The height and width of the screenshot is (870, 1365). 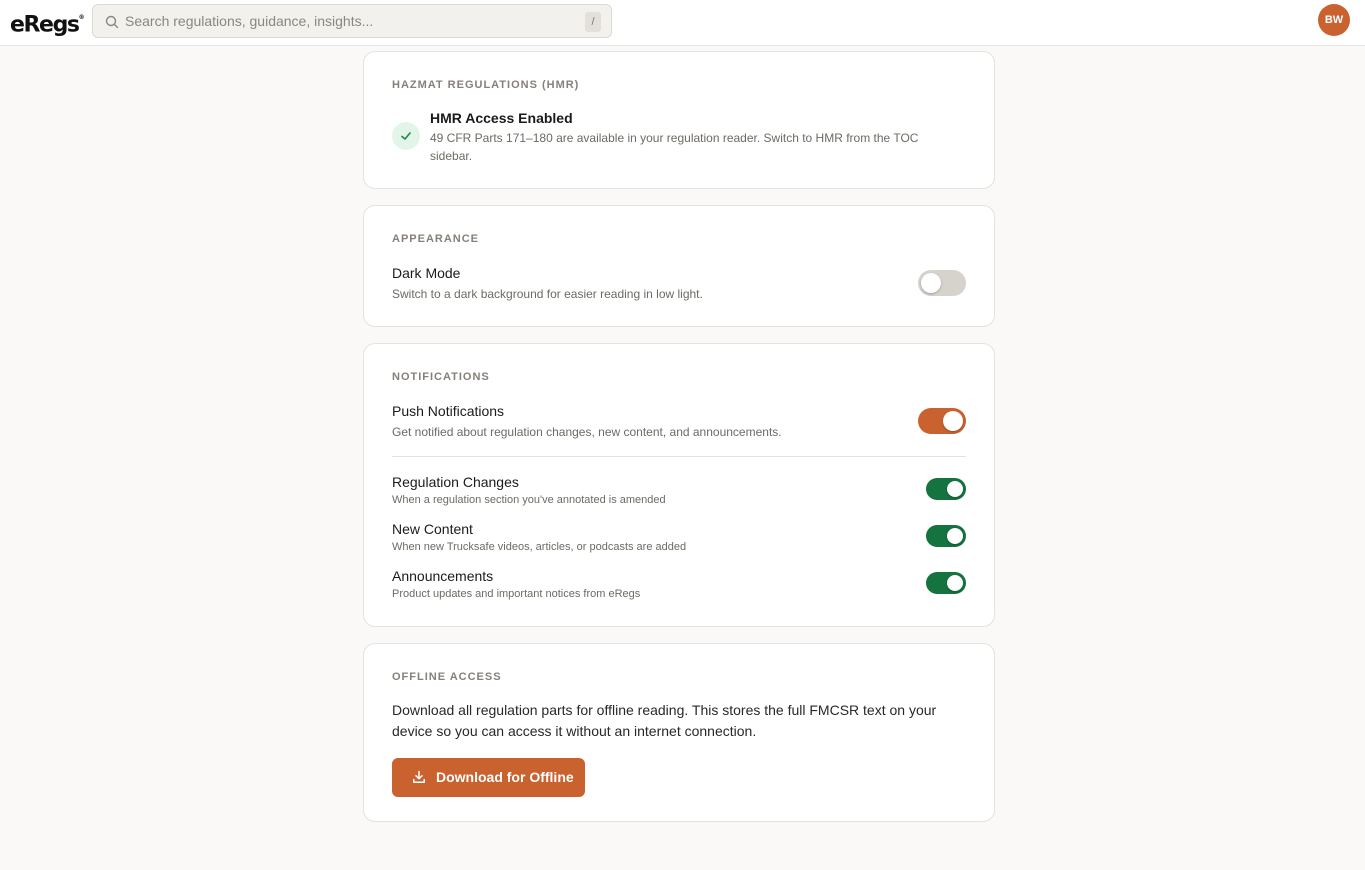 What do you see at coordinates (345, 21) in the screenshot?
I see `search-input` at bounding box center [345, 21].